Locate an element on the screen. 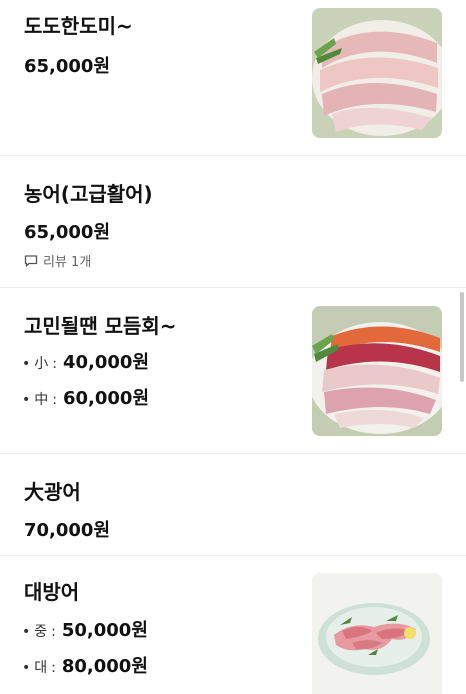 The width and height of the screenshot is (466, 694). menu-item-name: 대방어 is located at coordinates (52, 592).